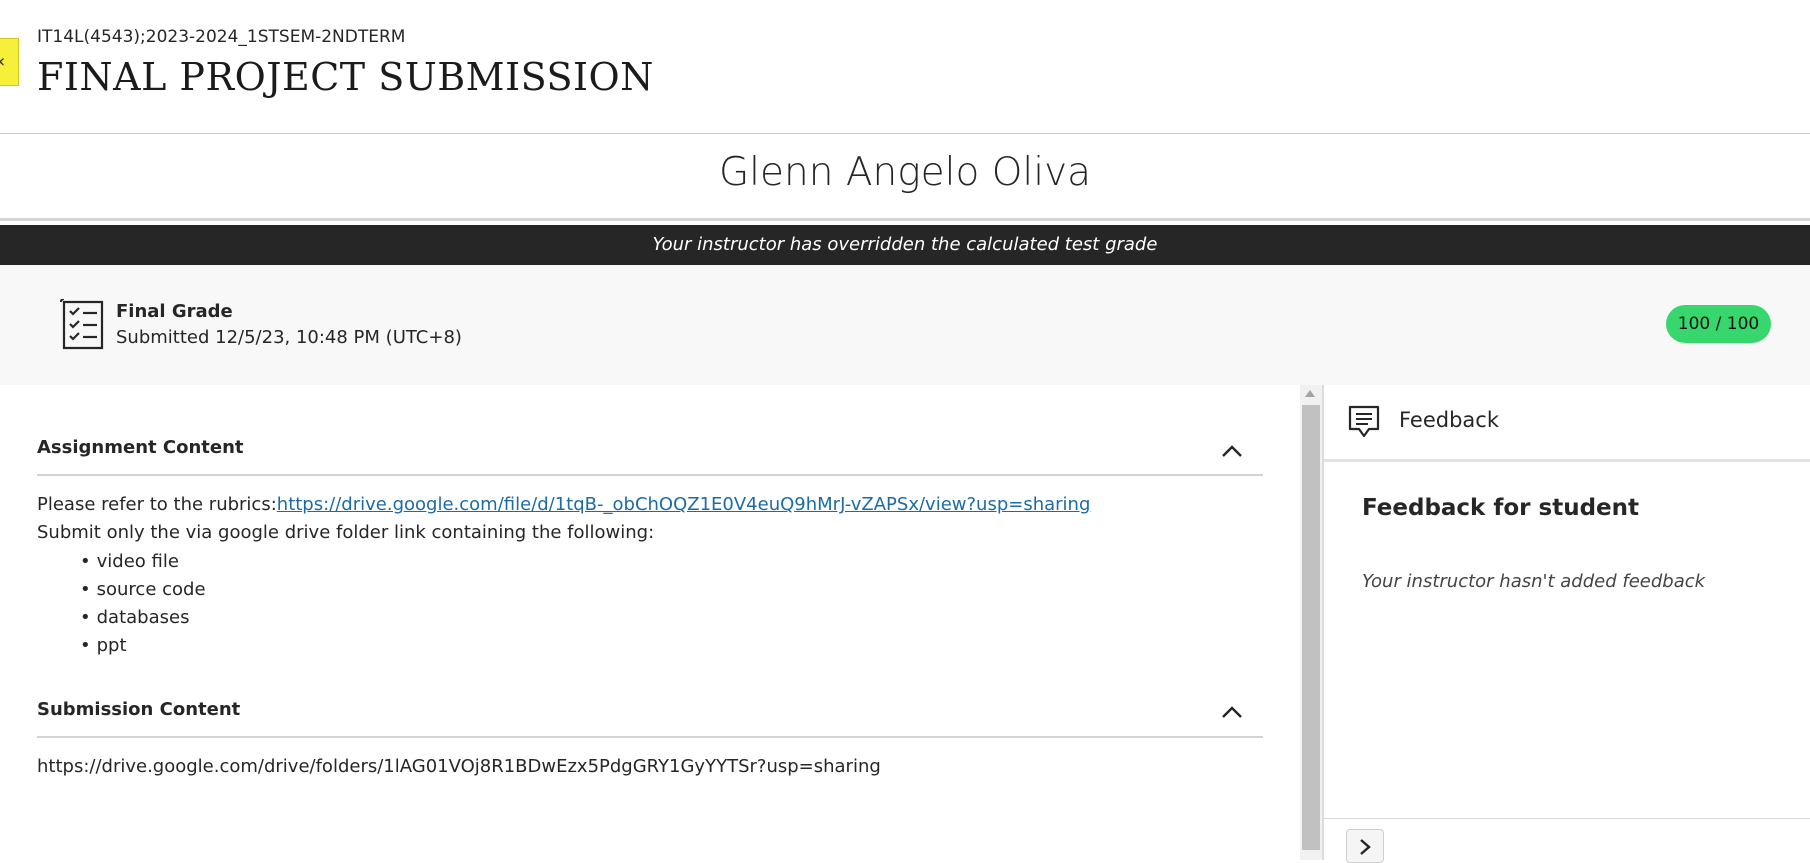 The width and height of the screenshot is (1810, 863). I want to click on submission-divider, so click(650, 737).